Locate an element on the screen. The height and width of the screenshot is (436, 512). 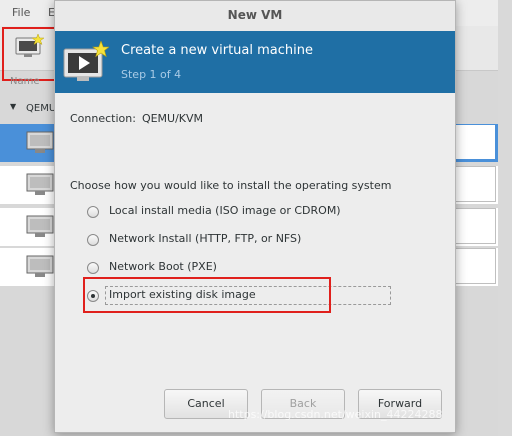
watermark-text: https://blog.csdn.net/weixin_44224288 is located at coordinates (335, 414).